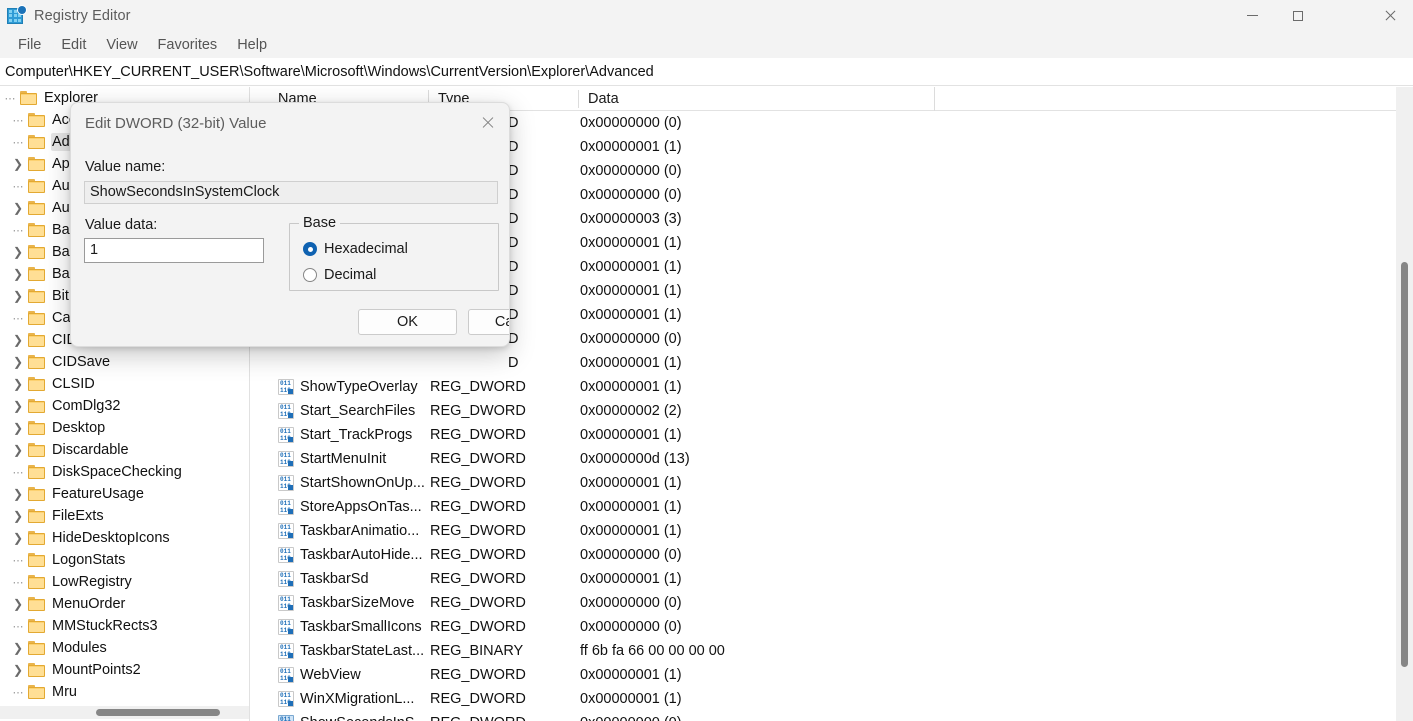 The width and height of the screenshot is (1413, 721). Describe the element at coordinates (124, 362) in the screenshot. I see `tree-item-cidsave: ❯ CIDSave` at that location.